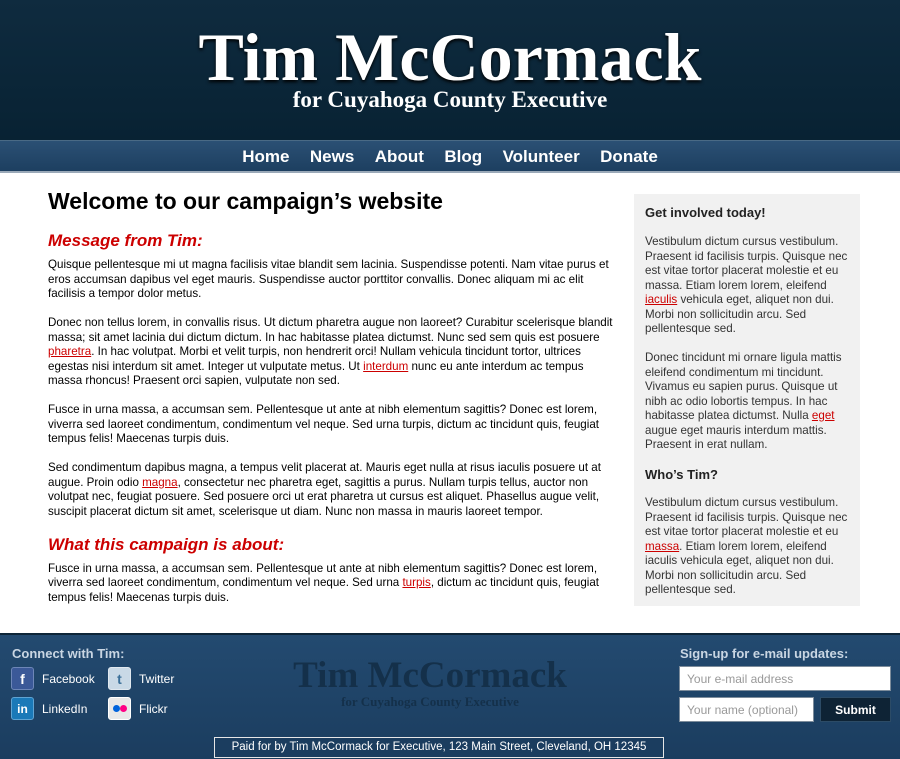 Image resolution: width=900 pixels, height=759 pixels. What do you see at coordinates (159, 482) in the screenshot?
I see `link-magna: magna` at bounding box center [159, 482].